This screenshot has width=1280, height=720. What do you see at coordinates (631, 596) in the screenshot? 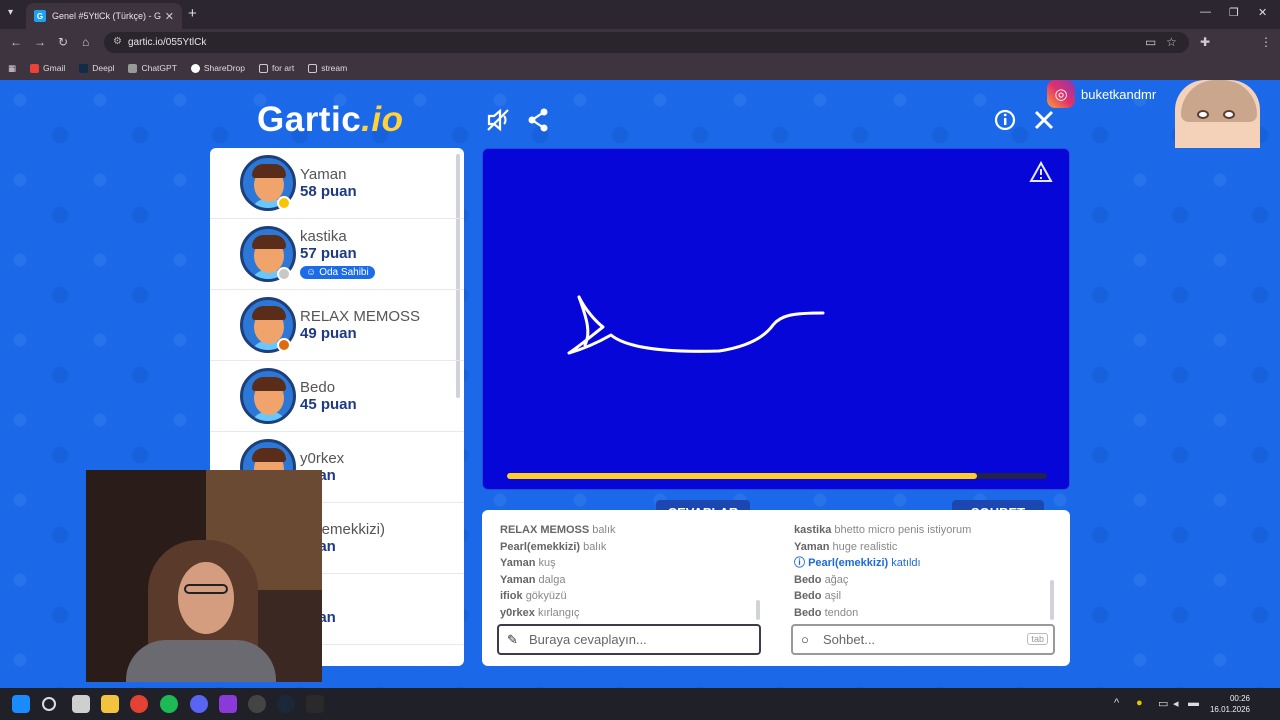
I see `answer-message: ifiok gökyüzü` at bounding box center [631, 596].